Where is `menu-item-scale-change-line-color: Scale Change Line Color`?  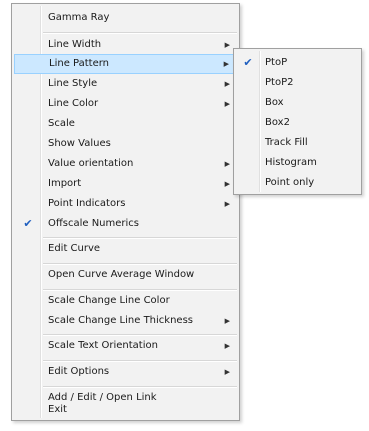
menu-item-scale-change-line-color: Scale Change Line Color is located at coordinates (125, 301).